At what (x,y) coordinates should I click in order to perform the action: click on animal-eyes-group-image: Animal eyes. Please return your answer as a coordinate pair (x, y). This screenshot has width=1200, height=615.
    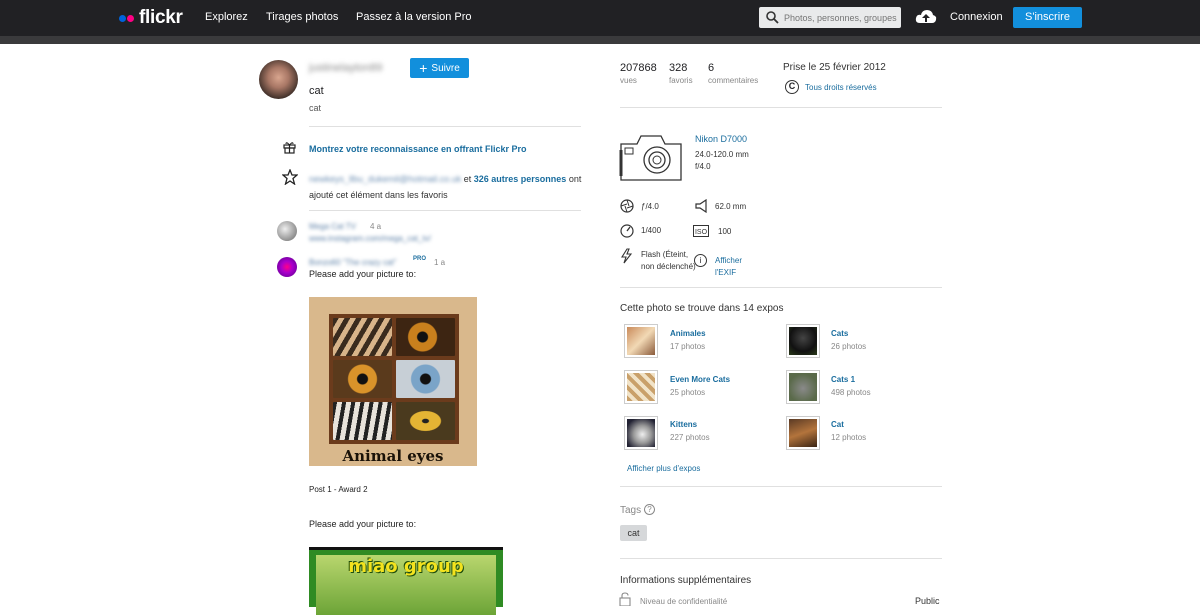
    Looking at the image, I should click on (393, 381).